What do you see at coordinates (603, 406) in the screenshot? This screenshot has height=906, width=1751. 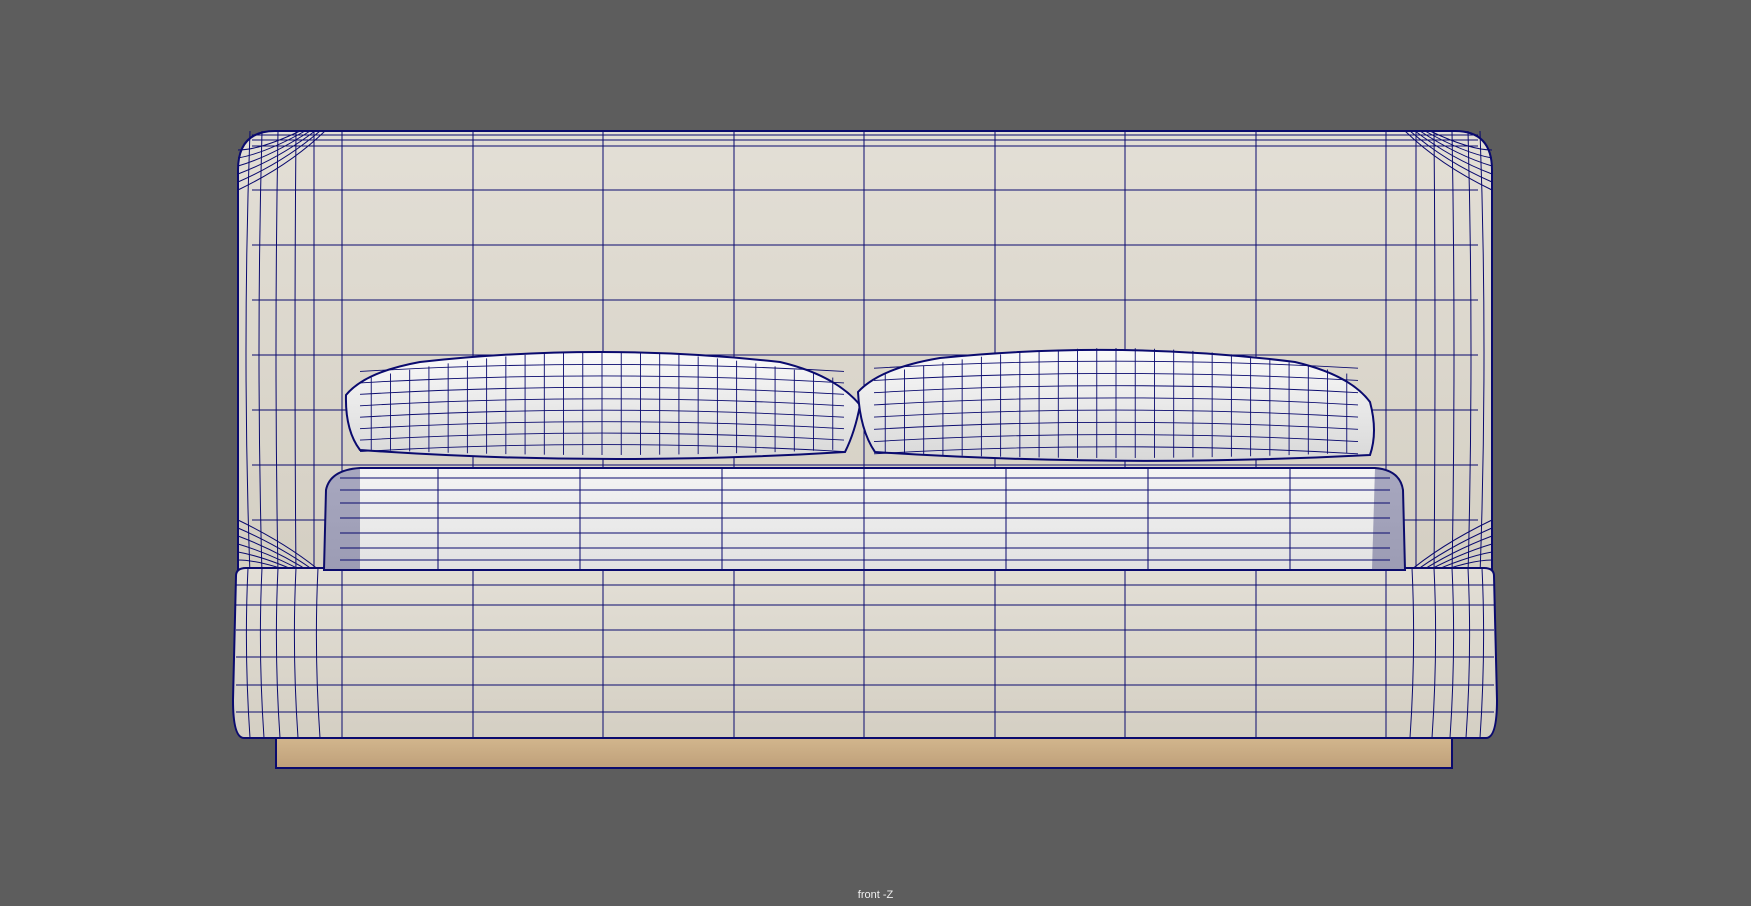 I see `pillow-left` at bounding box center [603, 406].